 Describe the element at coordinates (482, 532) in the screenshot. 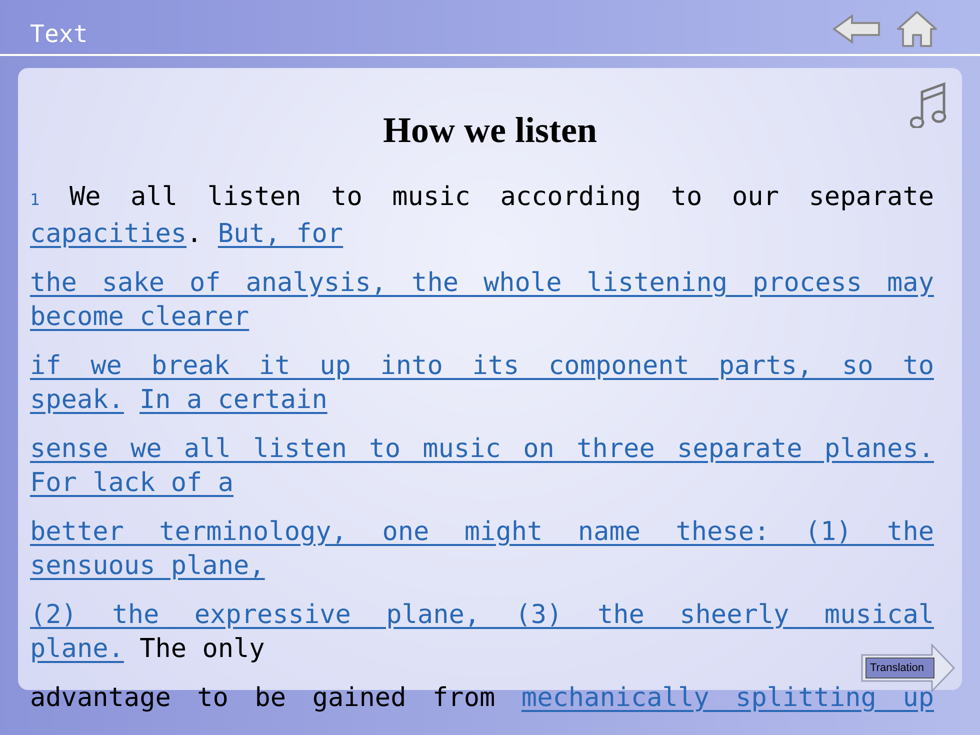

I see `text-link: better terminology, one might name these: (1) the` at that location.